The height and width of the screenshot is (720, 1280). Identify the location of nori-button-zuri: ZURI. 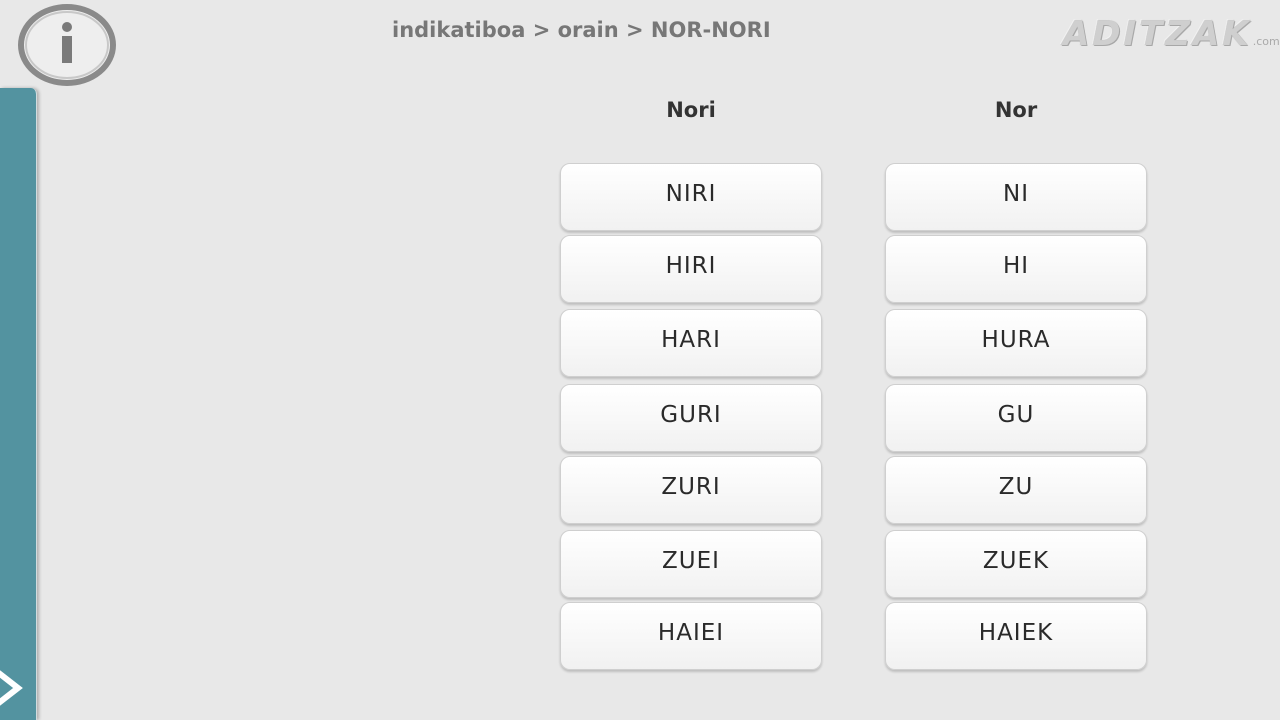
(691, 490).